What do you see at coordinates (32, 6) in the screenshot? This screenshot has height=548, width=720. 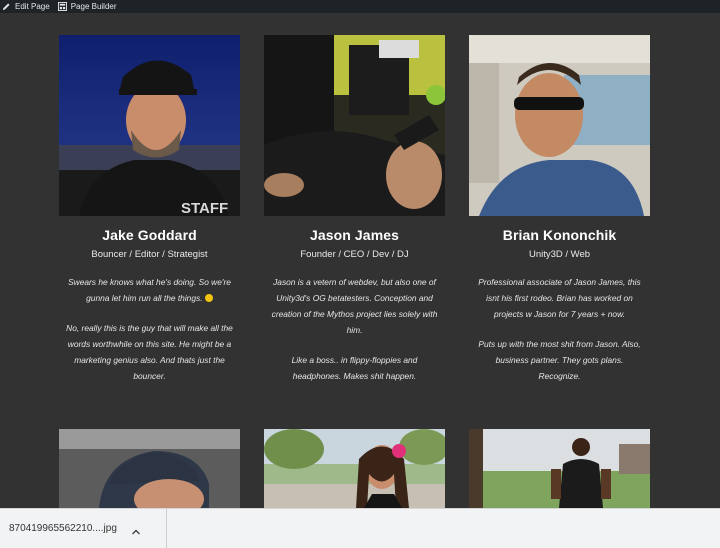 I see `edit-page-label: Edit Page` at bounding box center [32, 6].